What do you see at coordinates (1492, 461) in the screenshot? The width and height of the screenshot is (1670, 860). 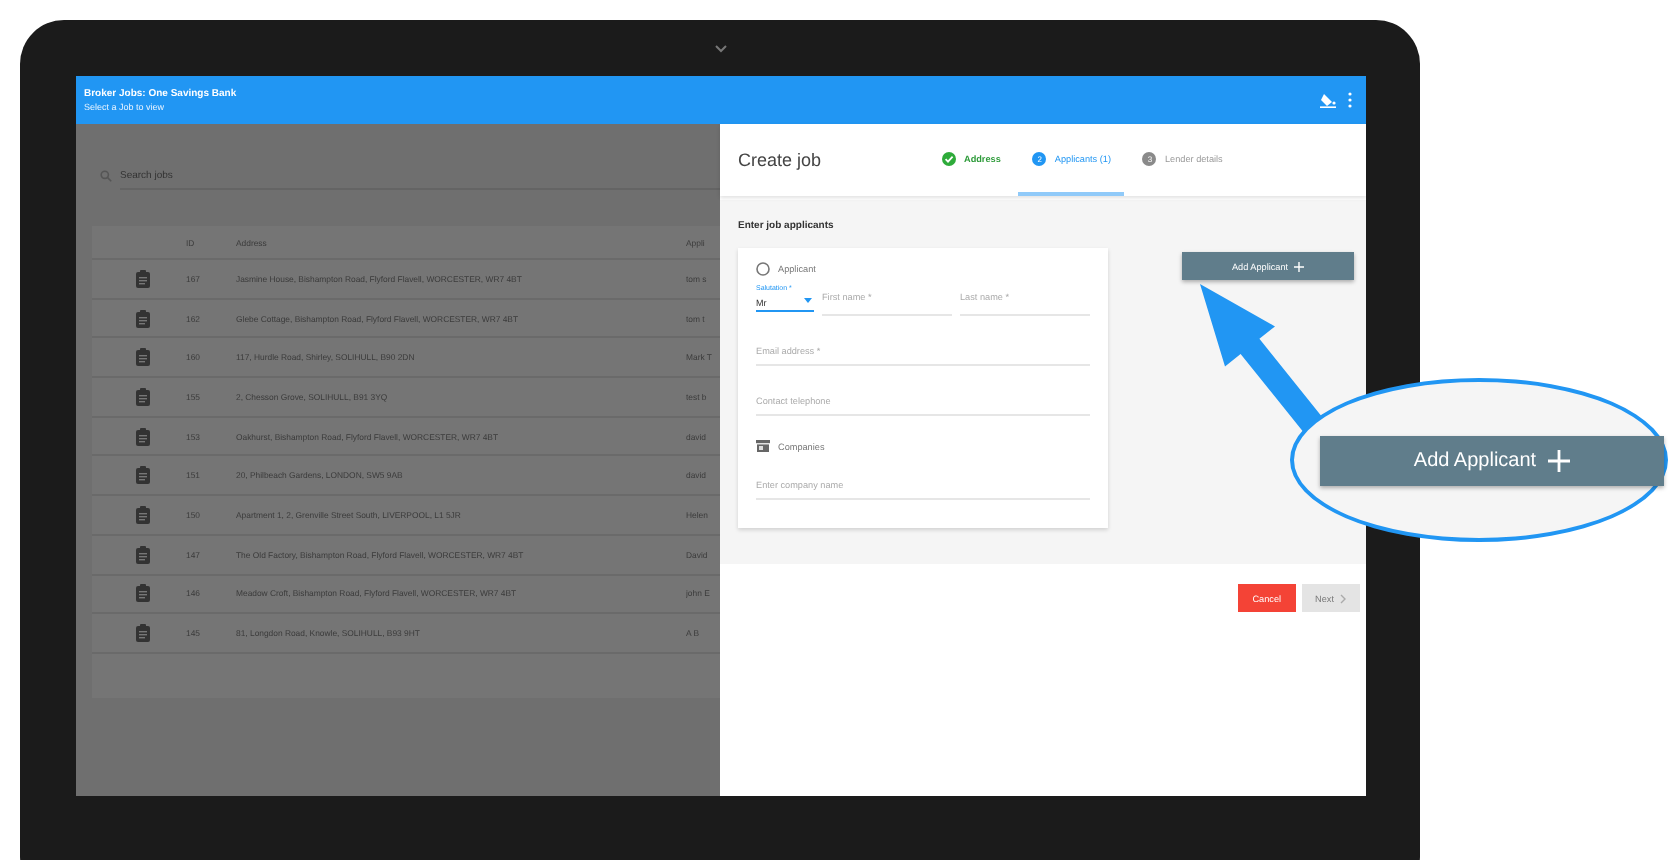 I see `add-applicant-button: Add Applicant` at bounding box center [1492, 461].